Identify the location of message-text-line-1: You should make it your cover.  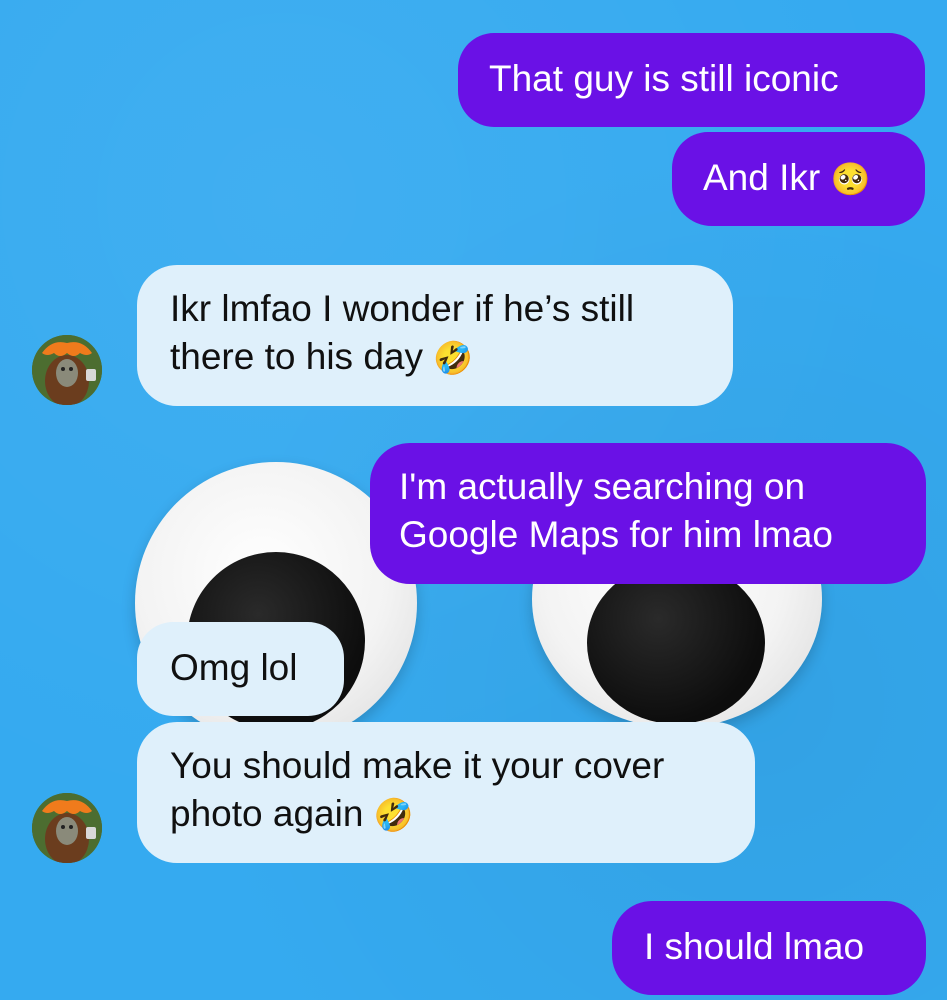
(417, 765).